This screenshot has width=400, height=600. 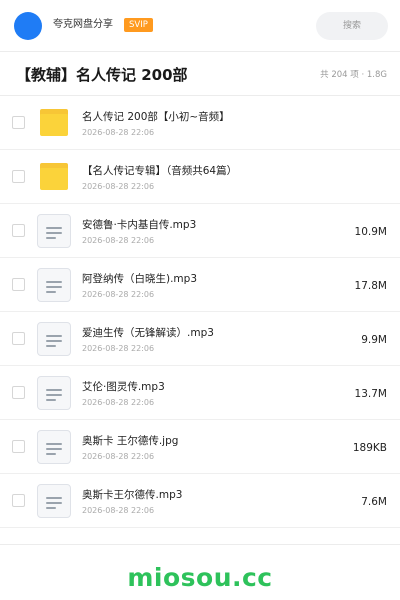 I want to click on file-name: 阿登纳传（白晓生).mp3, so click(x=140, y=279).